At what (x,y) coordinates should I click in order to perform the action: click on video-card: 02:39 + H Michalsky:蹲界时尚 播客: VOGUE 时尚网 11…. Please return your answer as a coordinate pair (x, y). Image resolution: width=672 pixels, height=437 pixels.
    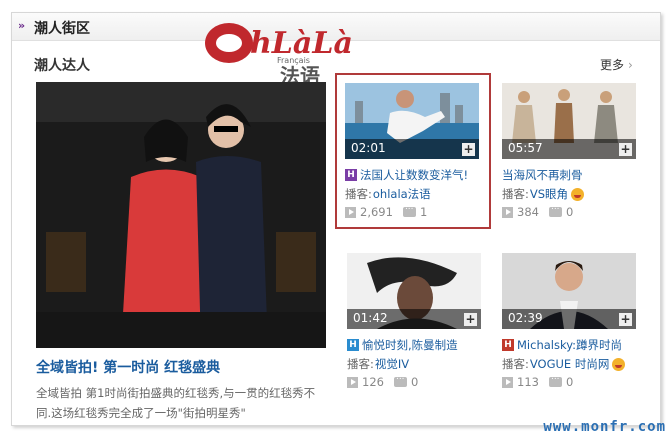
    Looking at the image, I should click on (570, 321).